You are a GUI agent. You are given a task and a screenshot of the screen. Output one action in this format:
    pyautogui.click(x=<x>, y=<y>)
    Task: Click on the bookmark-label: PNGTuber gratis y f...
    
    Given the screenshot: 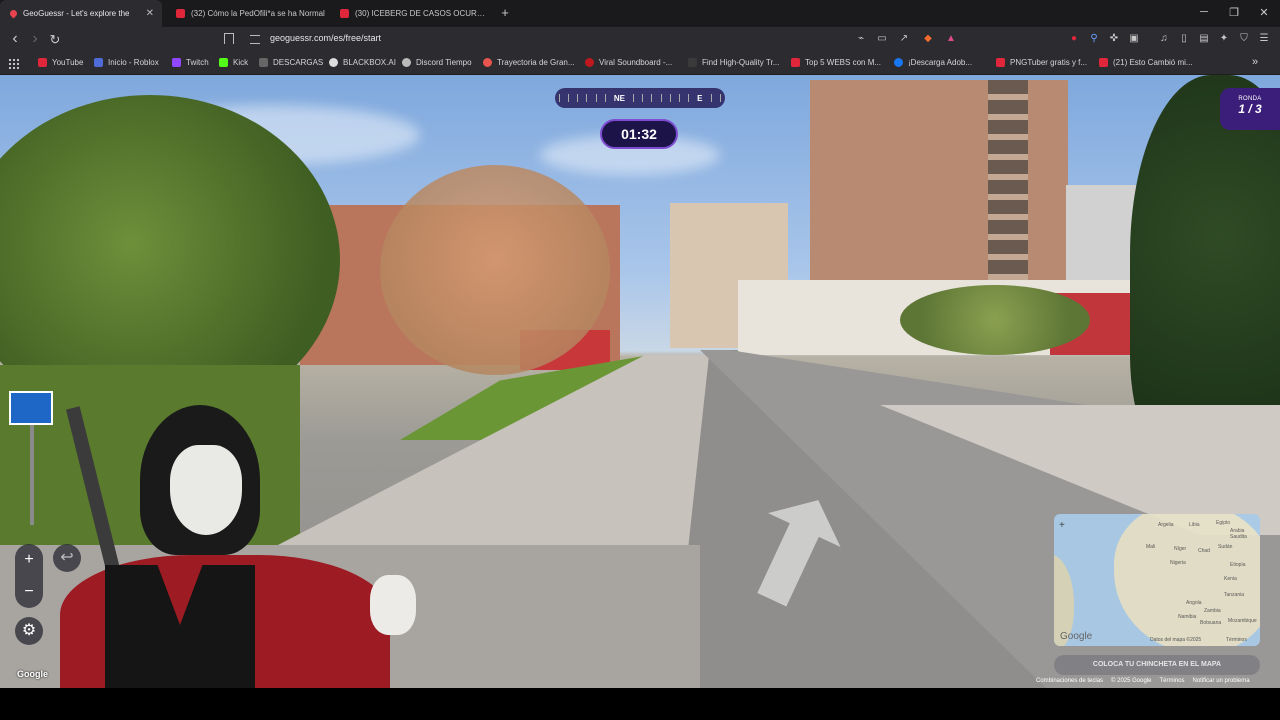 What is the action you would take?
    pyautogui.click(x=1049, y=62)
    